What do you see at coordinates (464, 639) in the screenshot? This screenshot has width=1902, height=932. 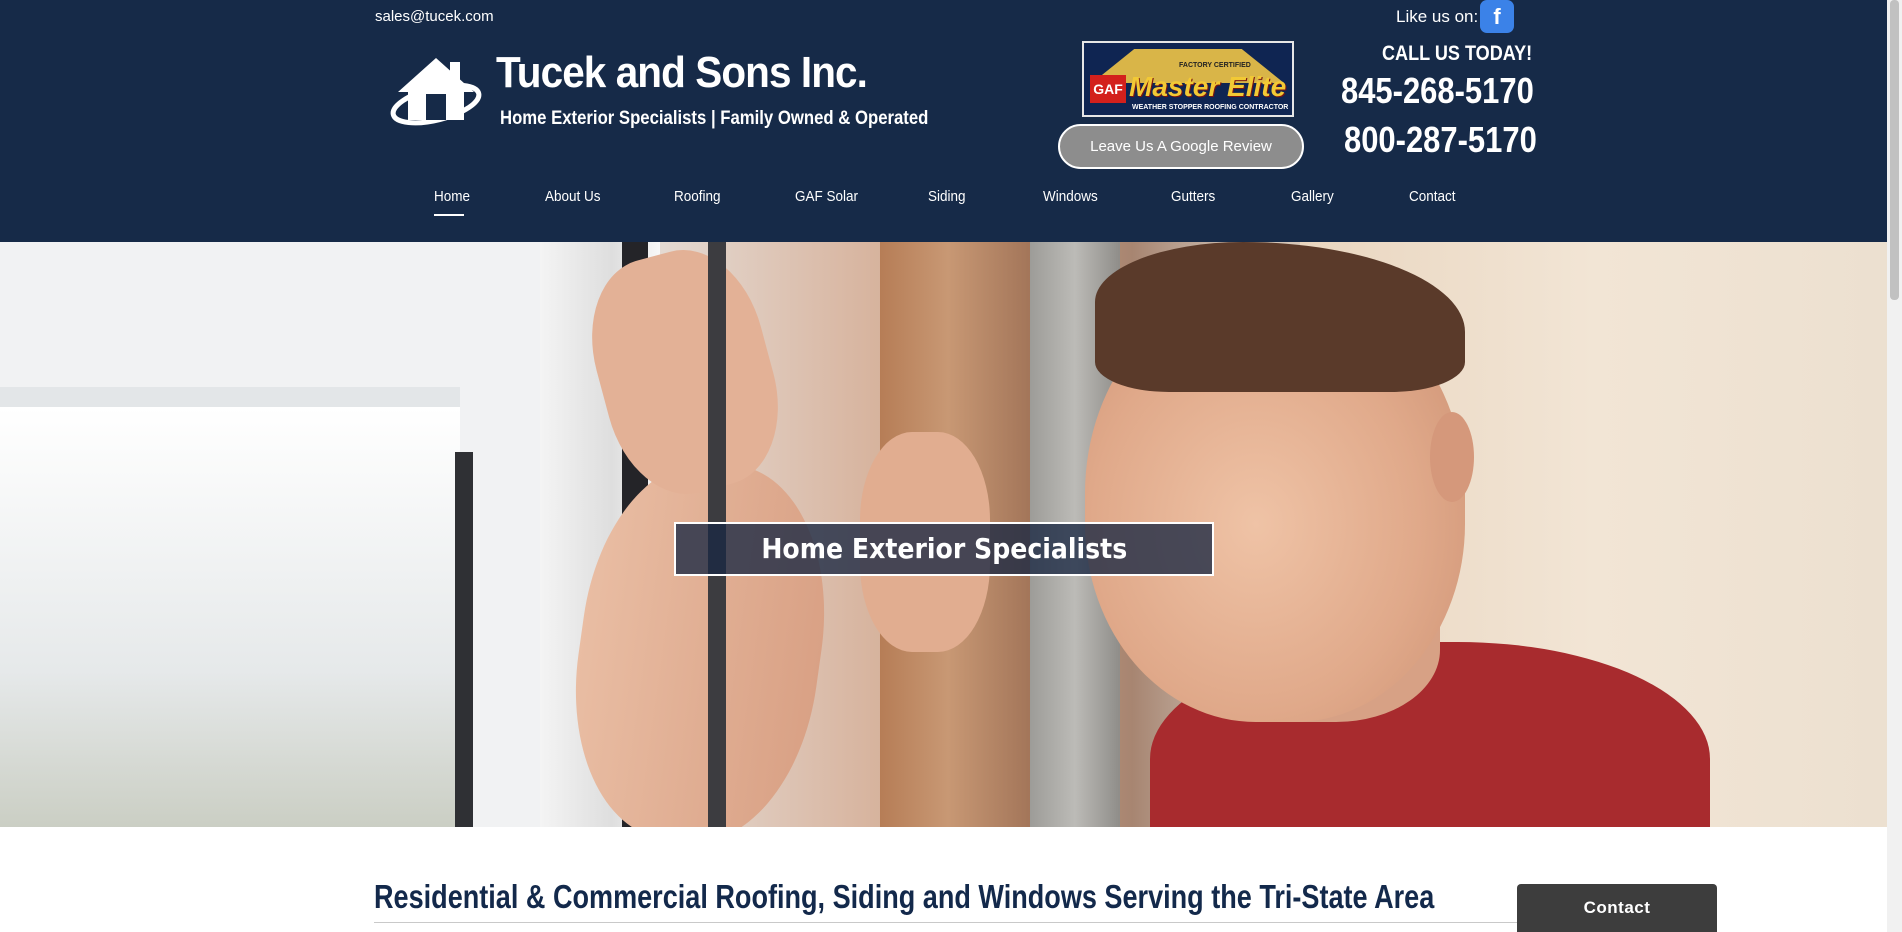 I see `hero-window-seal` at bounding box center [464, 639].